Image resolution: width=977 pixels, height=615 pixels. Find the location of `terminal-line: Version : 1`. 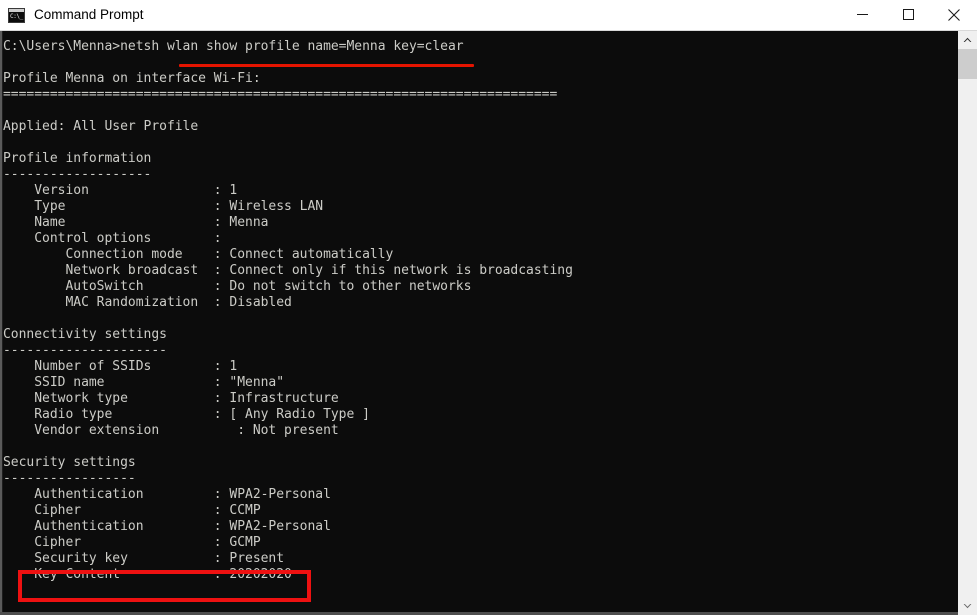

terminal-line: Version : 1 is located at coordinates (120, 190).